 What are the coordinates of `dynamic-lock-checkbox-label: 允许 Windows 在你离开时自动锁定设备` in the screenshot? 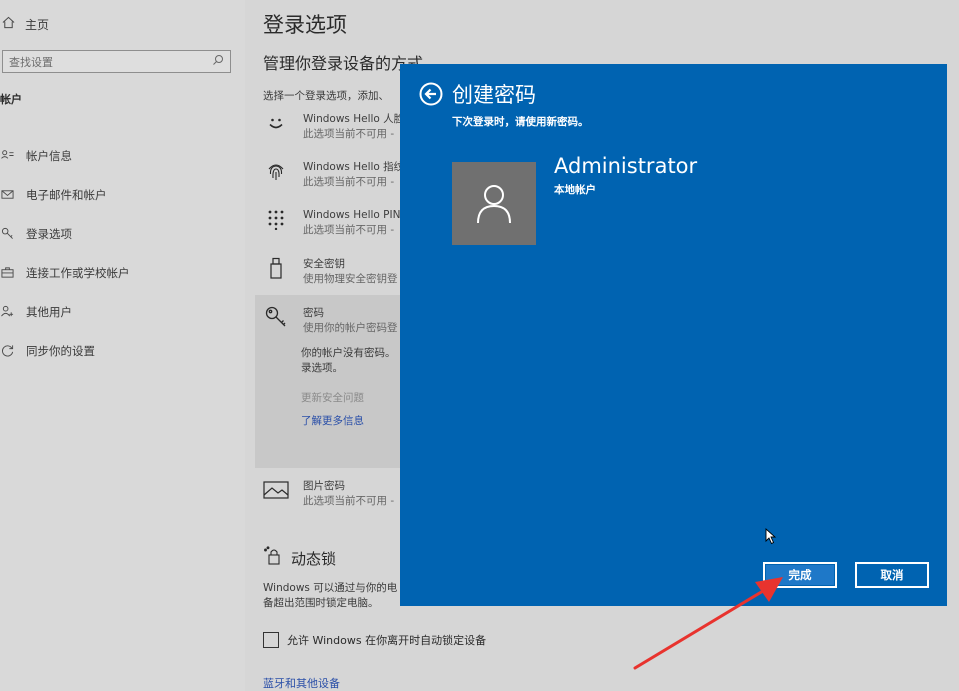 It's located at (387, 640).